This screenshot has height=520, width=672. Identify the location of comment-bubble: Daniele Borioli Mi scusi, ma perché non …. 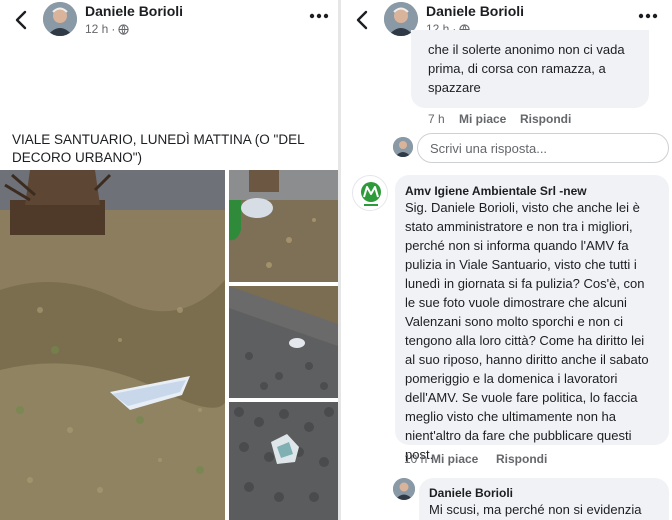
(544, 499).